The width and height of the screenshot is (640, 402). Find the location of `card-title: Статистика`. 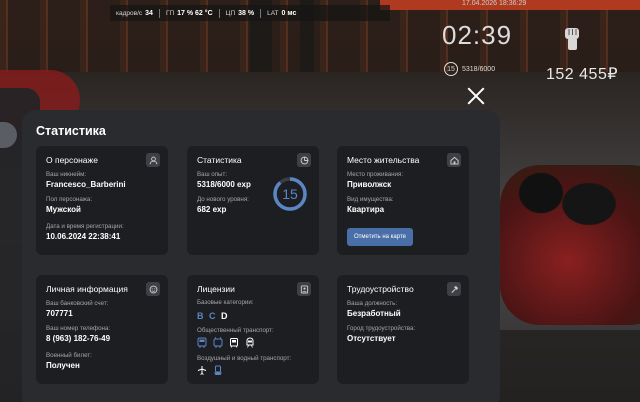

card-title: Статистика is located at coordinates (219, 160).